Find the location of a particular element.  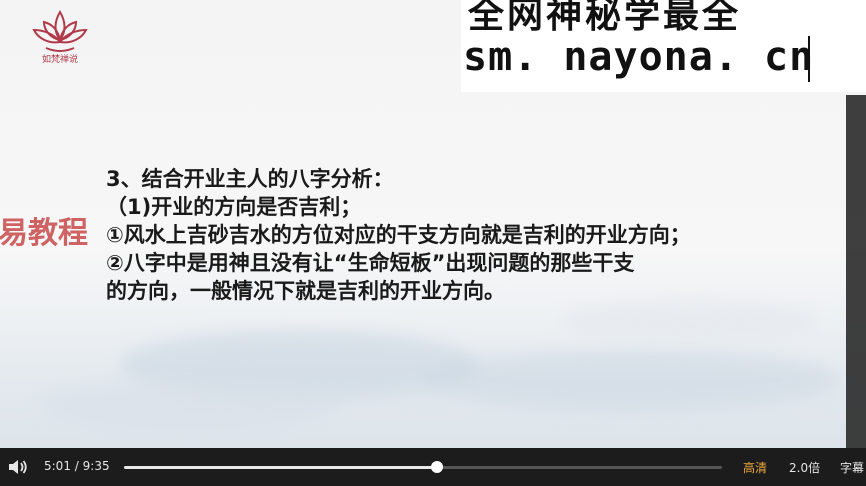

progress-fill is located at coordinates (281, 467).